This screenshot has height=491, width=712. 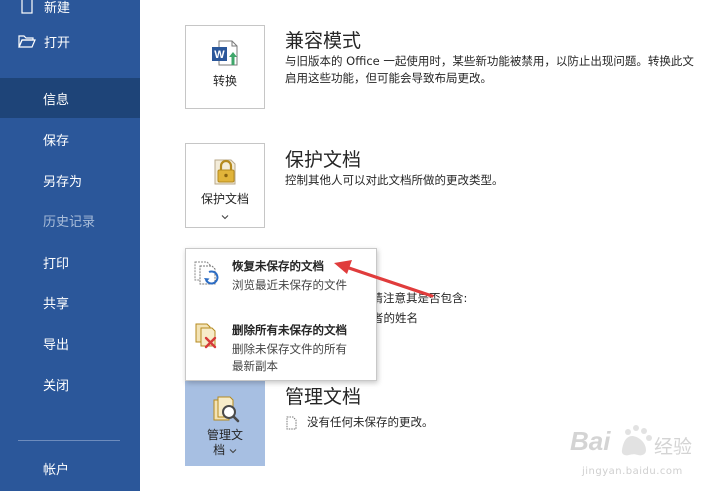 What do you see at coordinates (590, 441) in the screenshot?
I see `watermark-brand: Bai` at bounding box center [590, 441].